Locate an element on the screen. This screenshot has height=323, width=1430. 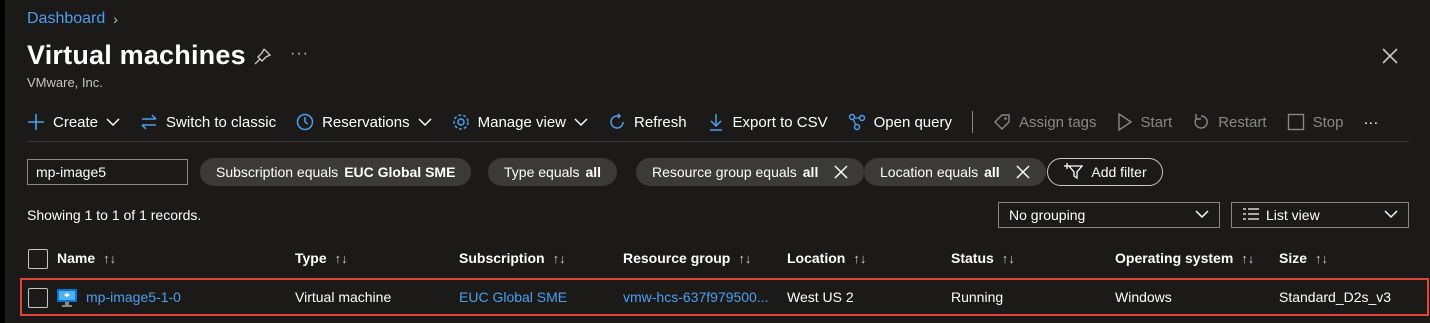
vm-location: West US 2 is located at coordinates (820, 297).